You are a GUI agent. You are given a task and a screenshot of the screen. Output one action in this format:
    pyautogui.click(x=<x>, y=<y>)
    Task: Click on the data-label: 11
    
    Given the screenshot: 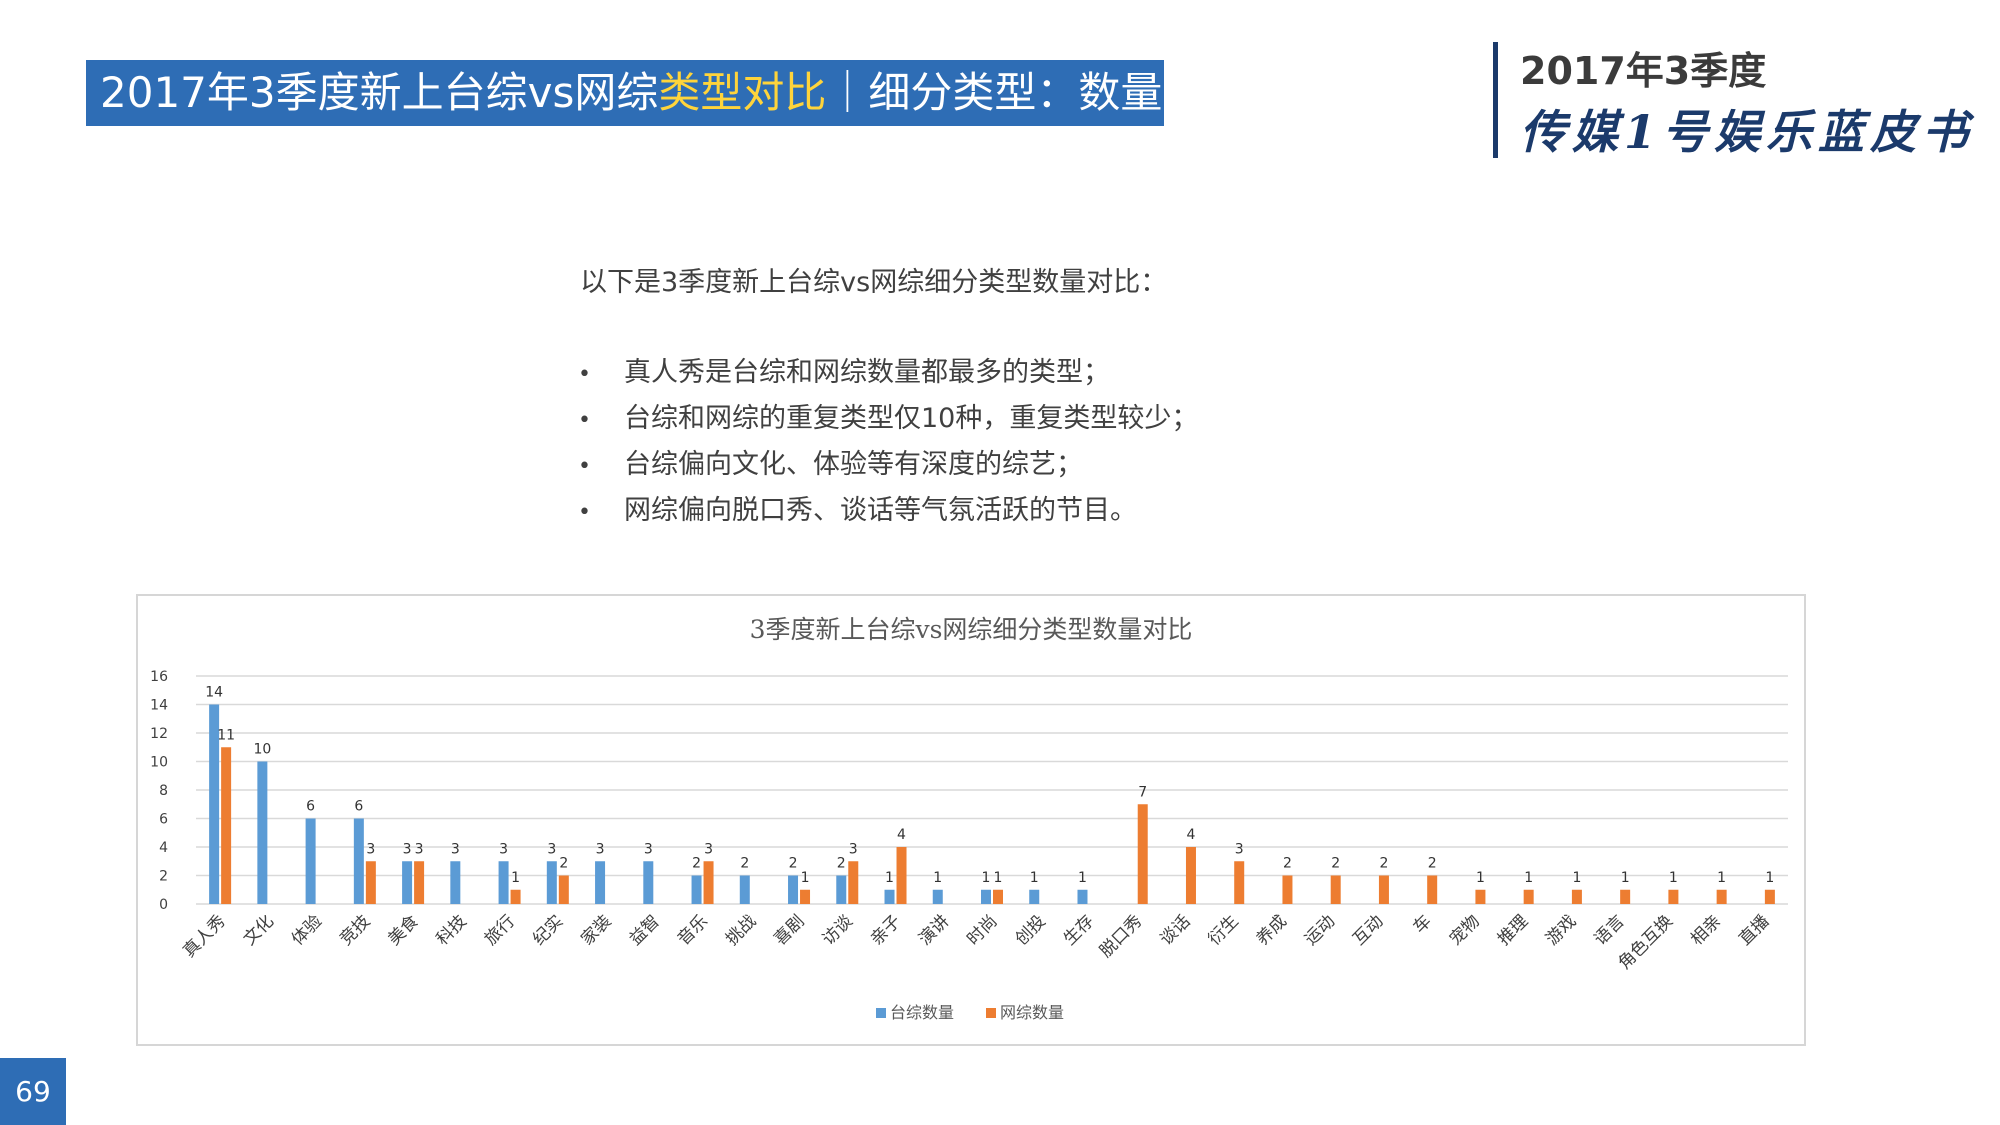 What is the action you would take?
    pyautogui.click(x=226, y=735)
    